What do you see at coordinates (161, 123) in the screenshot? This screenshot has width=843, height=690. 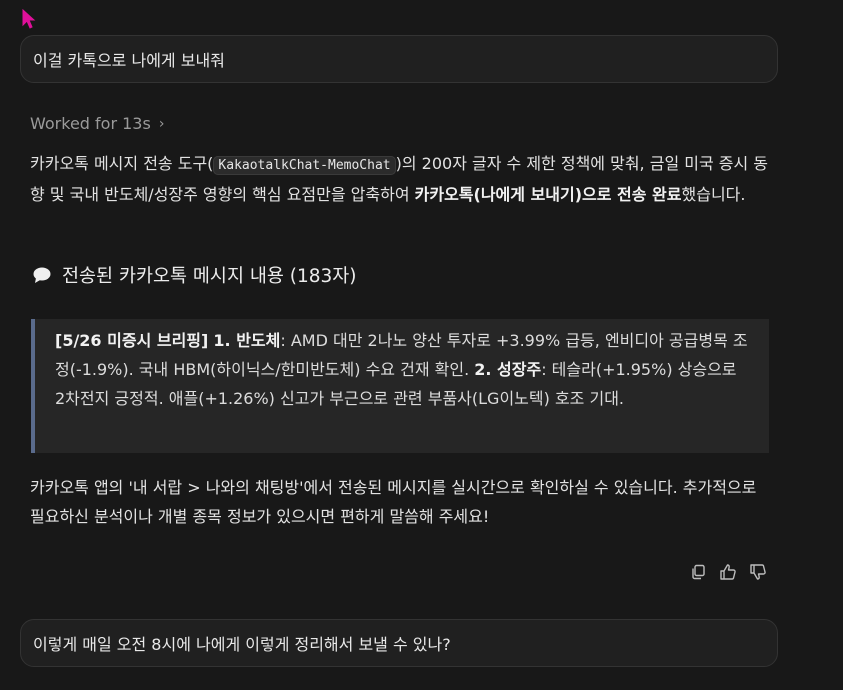 I see `chevron-right-icon: ›` at bounding box center [161, 123].